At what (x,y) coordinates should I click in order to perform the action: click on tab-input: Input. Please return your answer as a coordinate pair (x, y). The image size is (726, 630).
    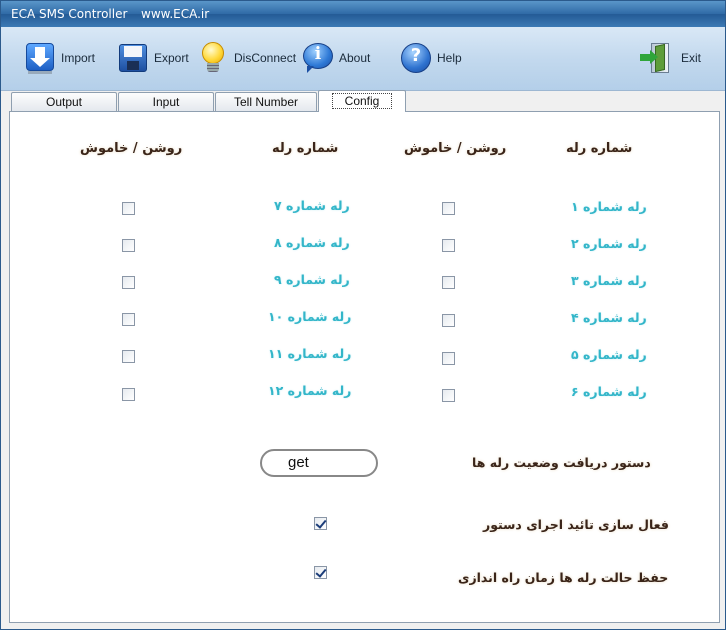
    Looking at the image, I should click on (166, 101).